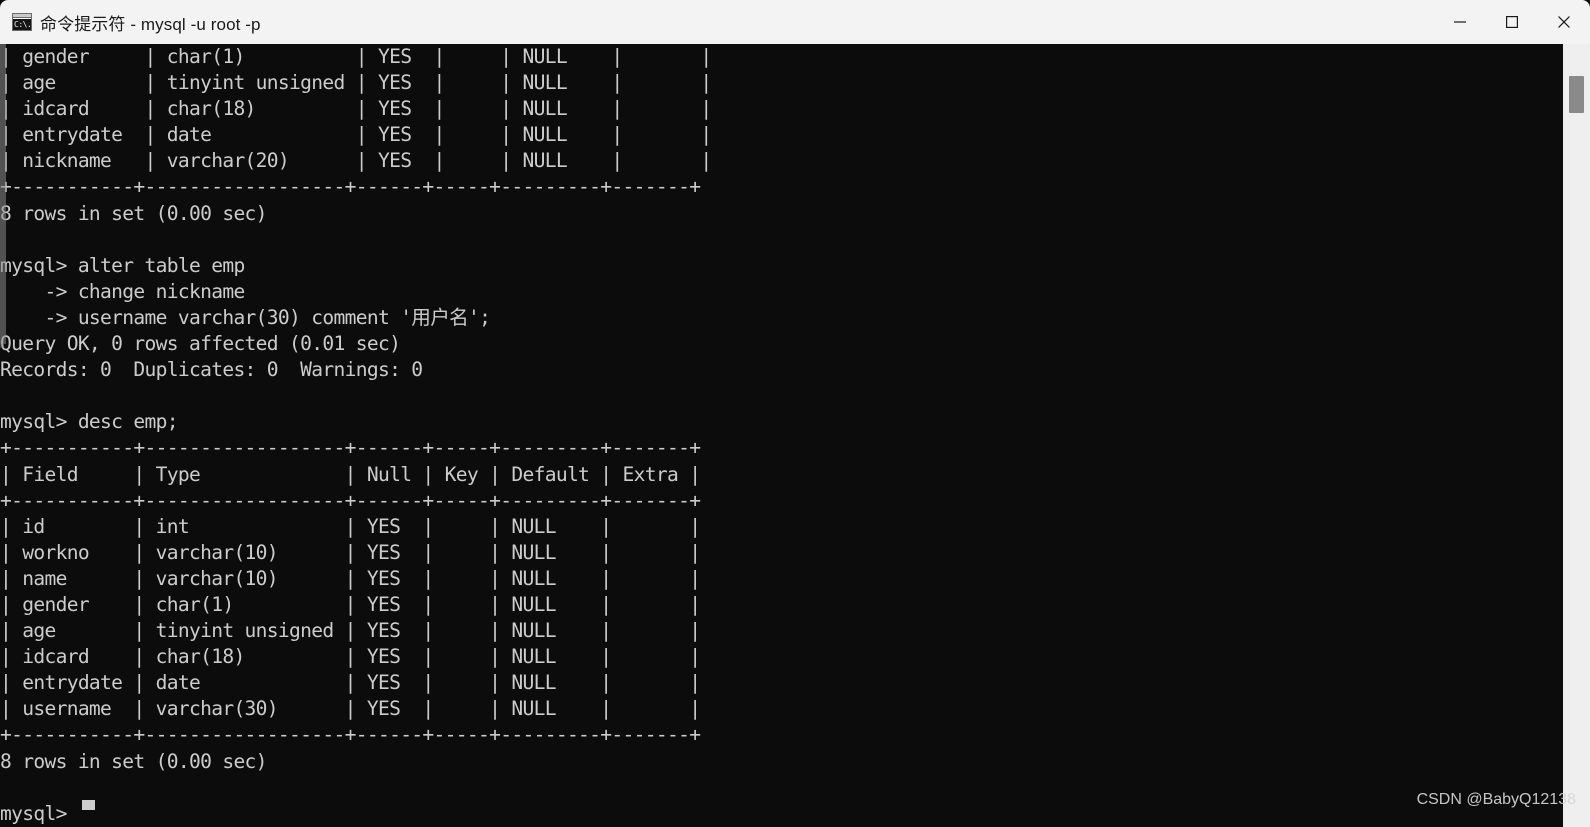 Image resolution: width=1590 pixels, height=827 pixels. I want to click on close-icon, so click(1564, 22).